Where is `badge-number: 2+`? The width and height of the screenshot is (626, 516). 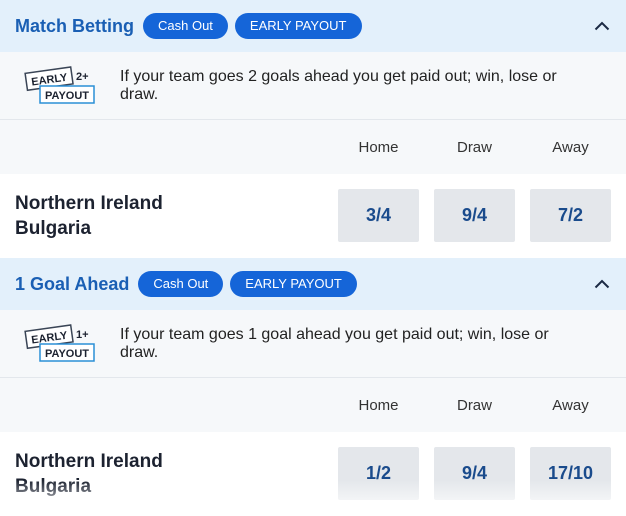
badge-number: 2+ is located at coordinates (82, 77).